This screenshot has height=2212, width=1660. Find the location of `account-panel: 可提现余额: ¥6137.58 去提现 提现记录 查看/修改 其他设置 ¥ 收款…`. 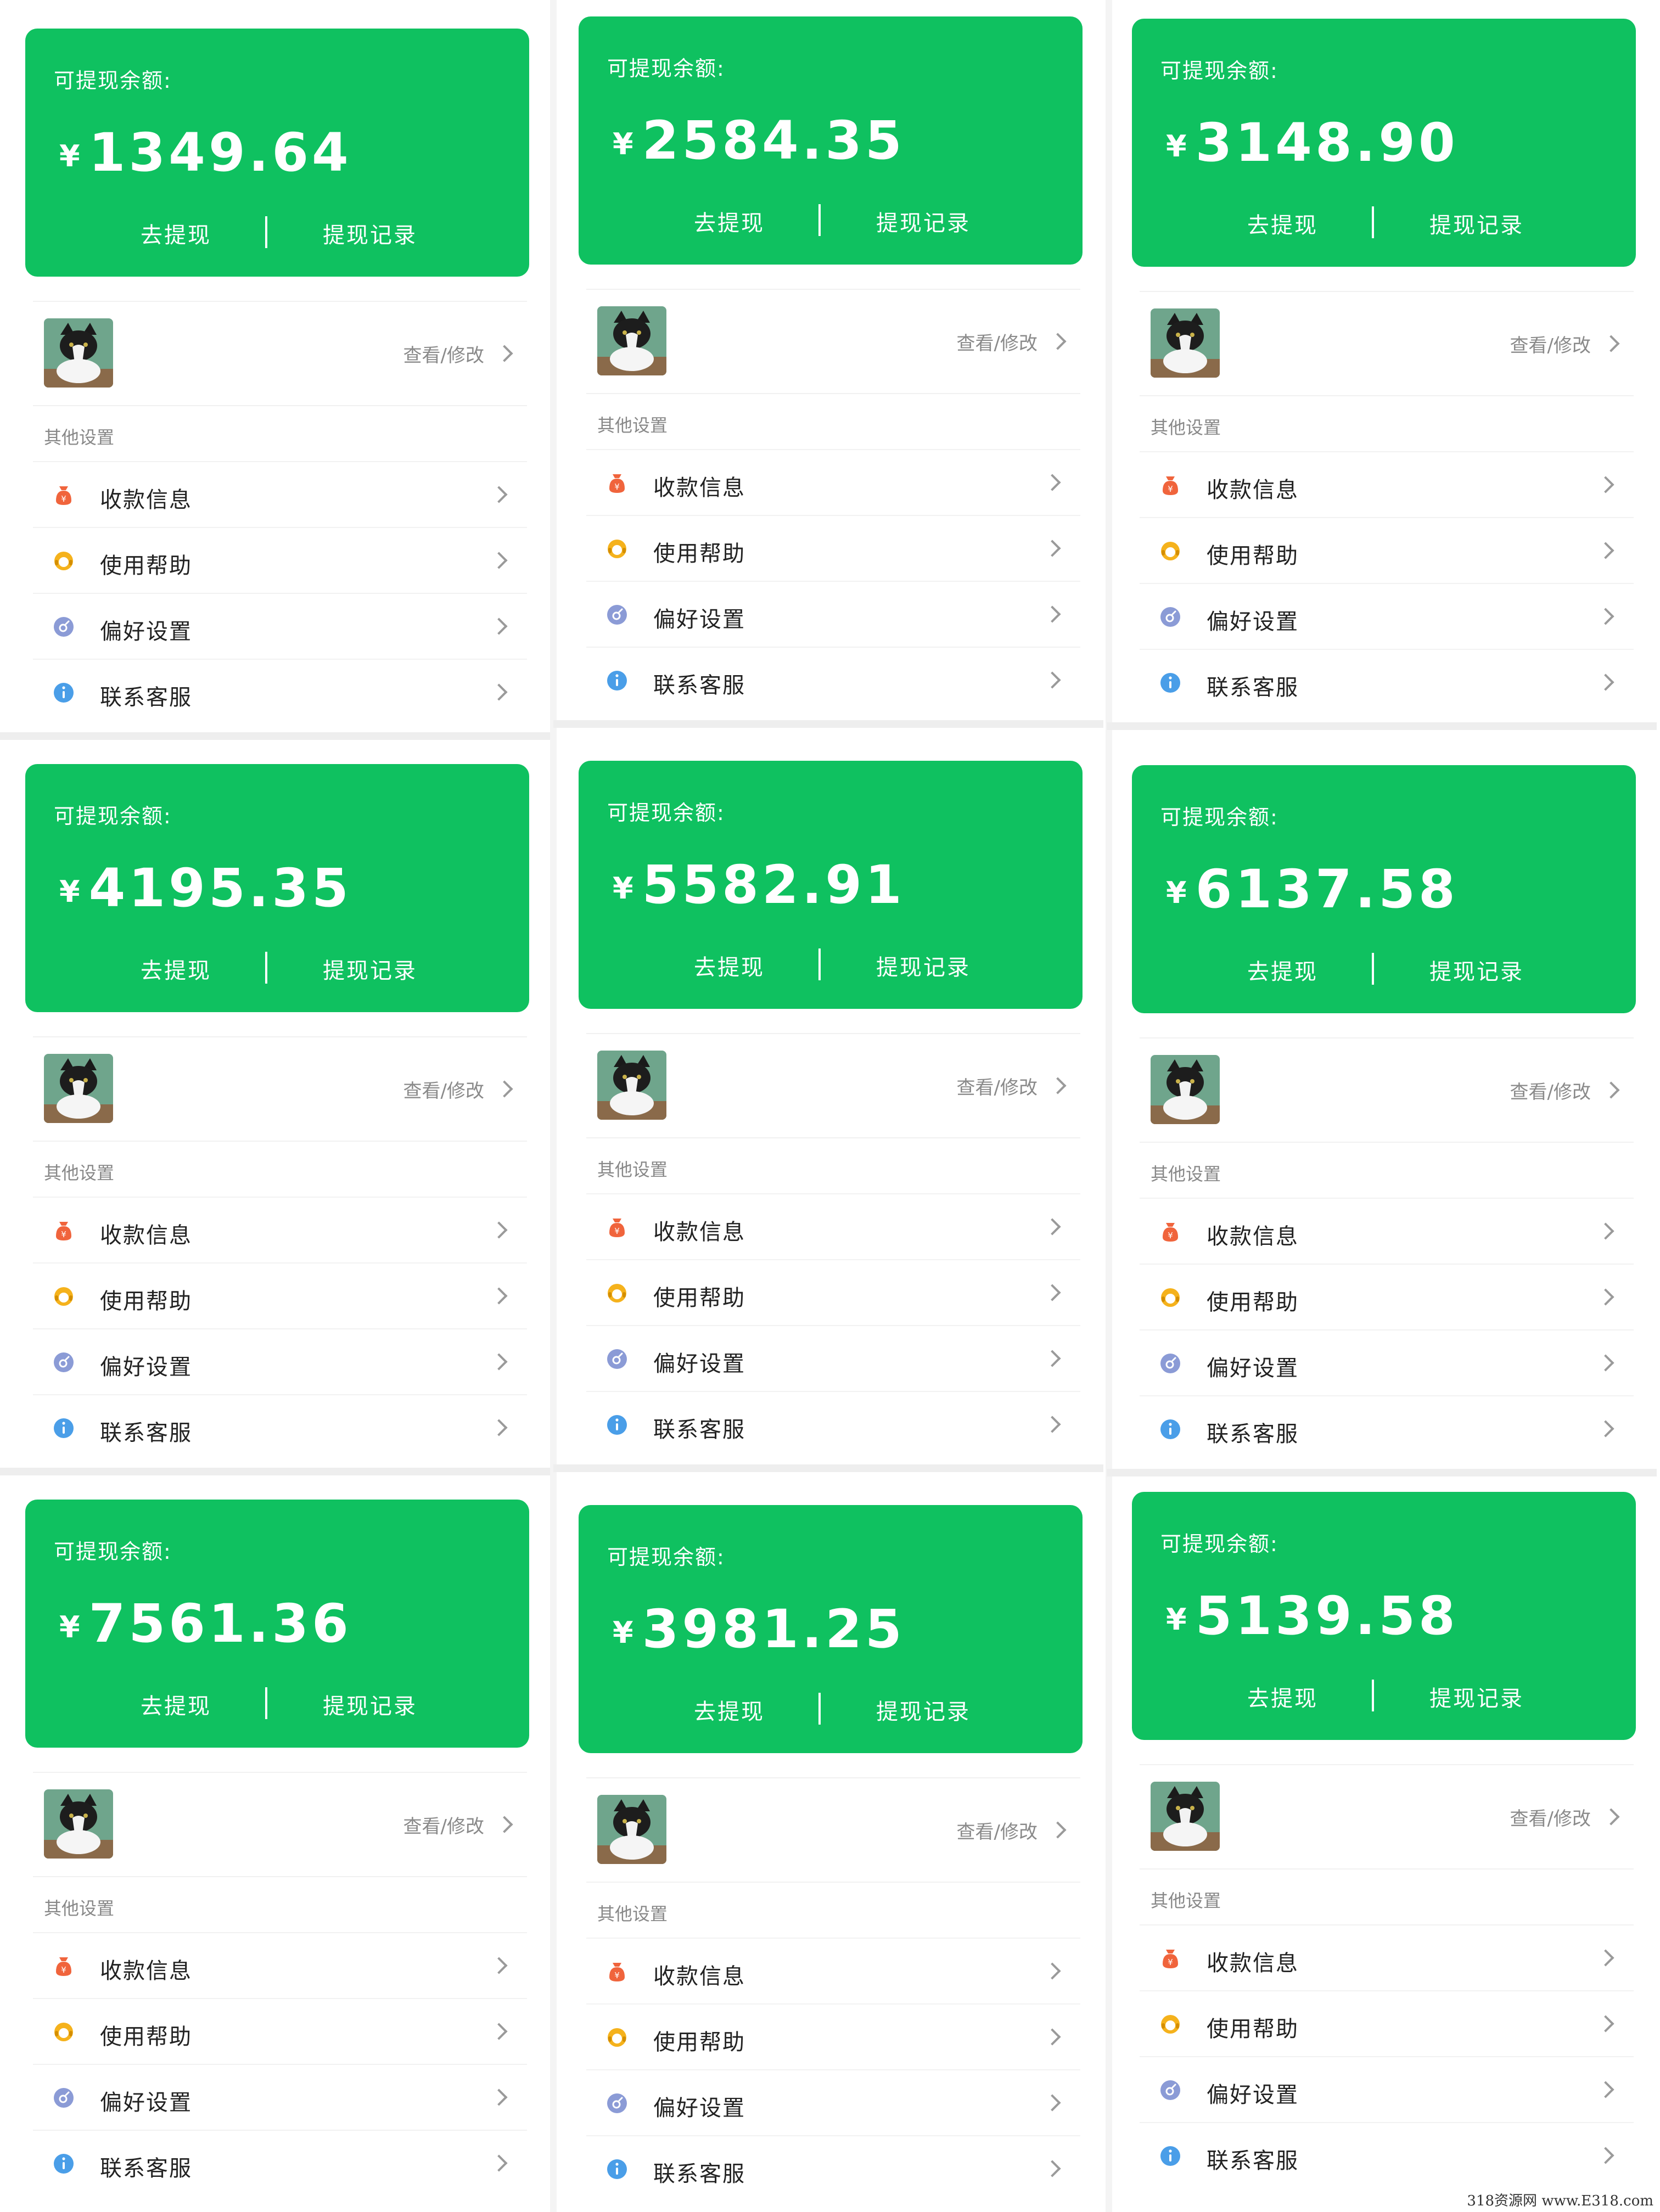

account-panel: 可提现余额: ¥6137.58 去提现 提现记录 查看/修改 其他设置 ¥ 收款… is located at coordinates (1383, 1104).